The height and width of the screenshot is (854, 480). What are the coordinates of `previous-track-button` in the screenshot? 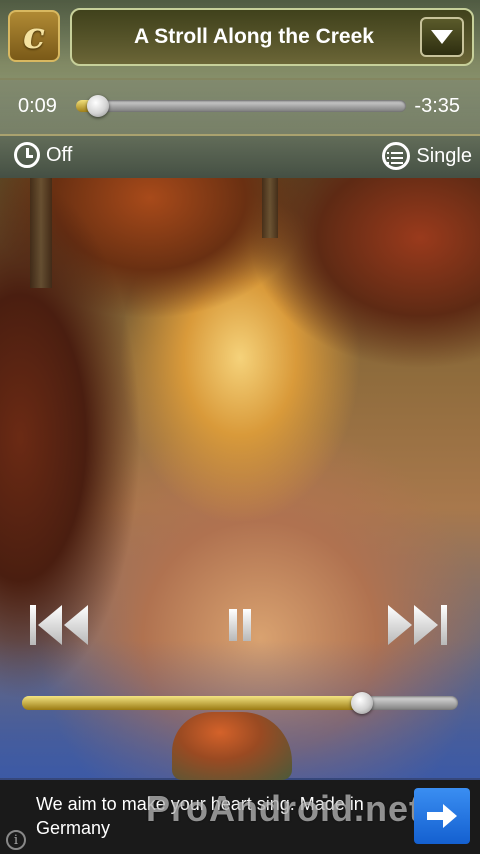 It's located at (60, 625).